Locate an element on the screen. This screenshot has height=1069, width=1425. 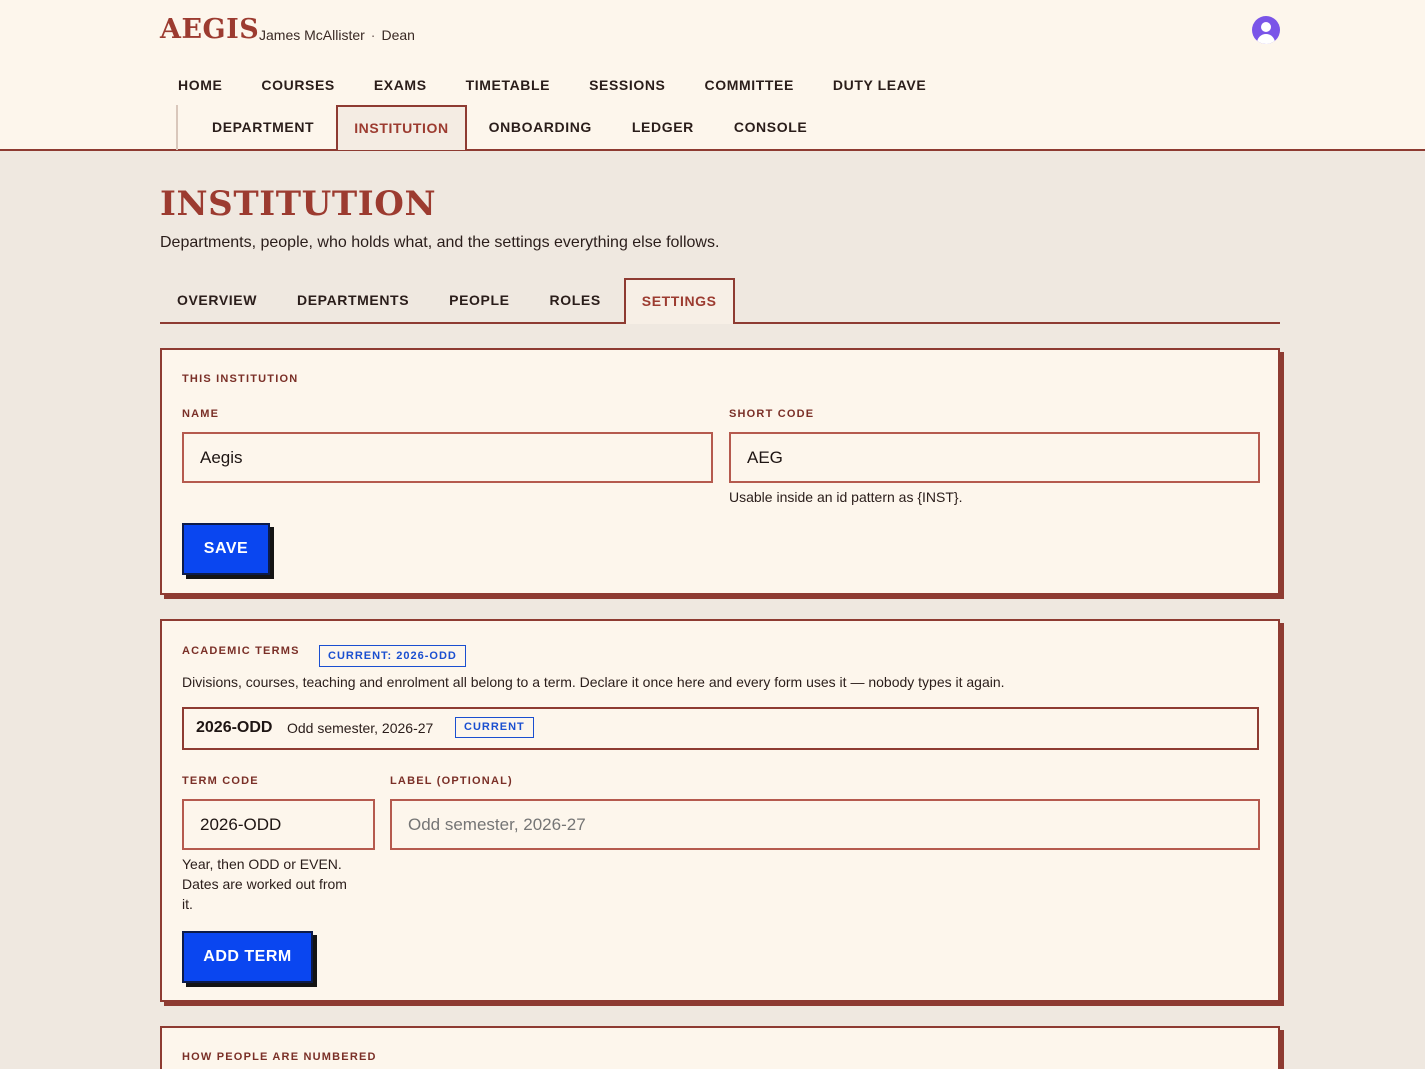
user-role: Dean is located at coordinates (398, 35).